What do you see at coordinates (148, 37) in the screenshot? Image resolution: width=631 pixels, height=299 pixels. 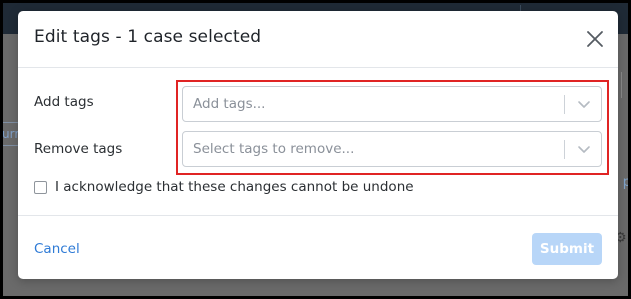 I see `modal-title: Edit tags - 1 case selected` at bounding box center [148, 37].